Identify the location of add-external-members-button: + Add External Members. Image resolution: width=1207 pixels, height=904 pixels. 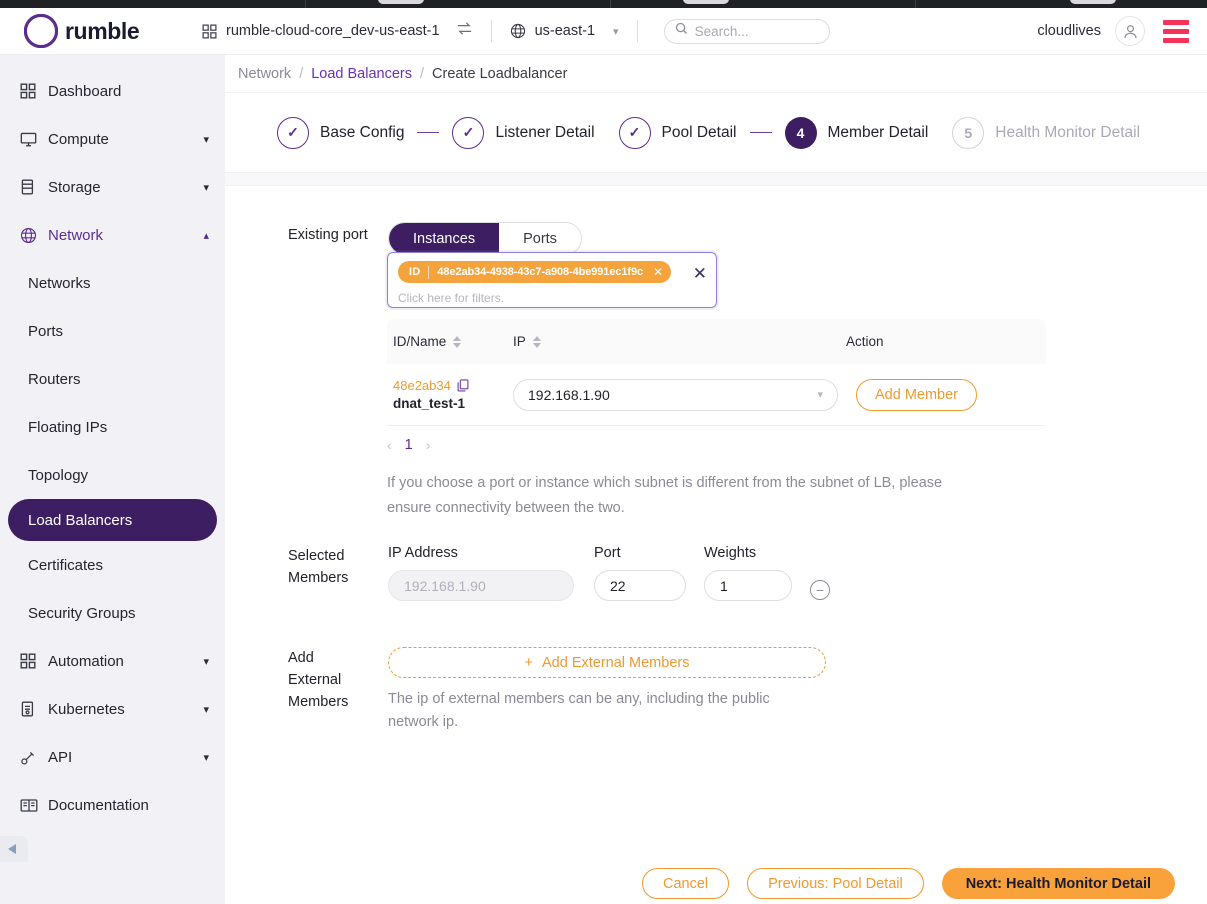
(607, 662).